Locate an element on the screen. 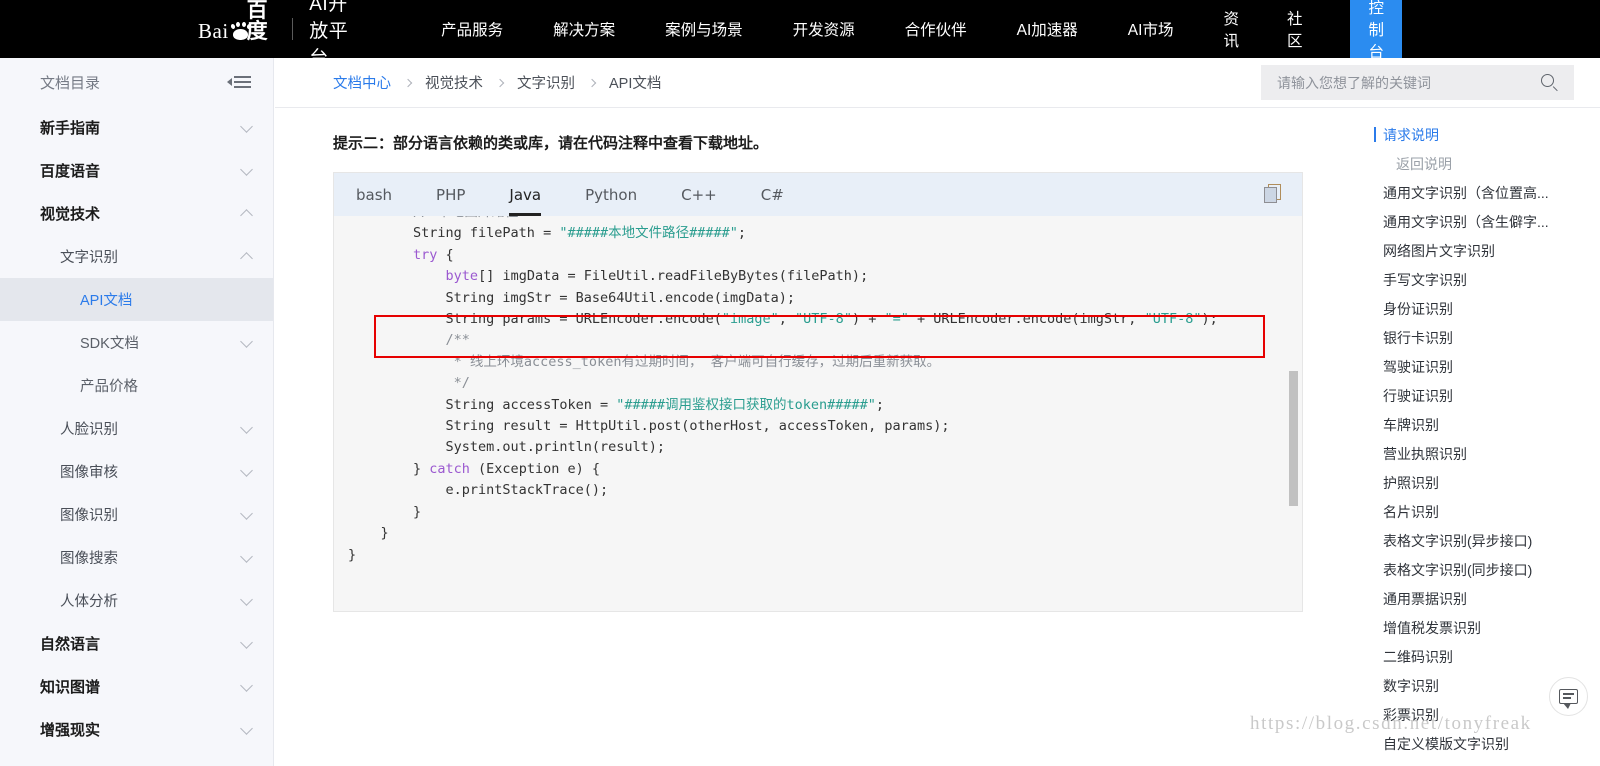  nav-item-news: 资讯 is located at coordinates (1231, 29).